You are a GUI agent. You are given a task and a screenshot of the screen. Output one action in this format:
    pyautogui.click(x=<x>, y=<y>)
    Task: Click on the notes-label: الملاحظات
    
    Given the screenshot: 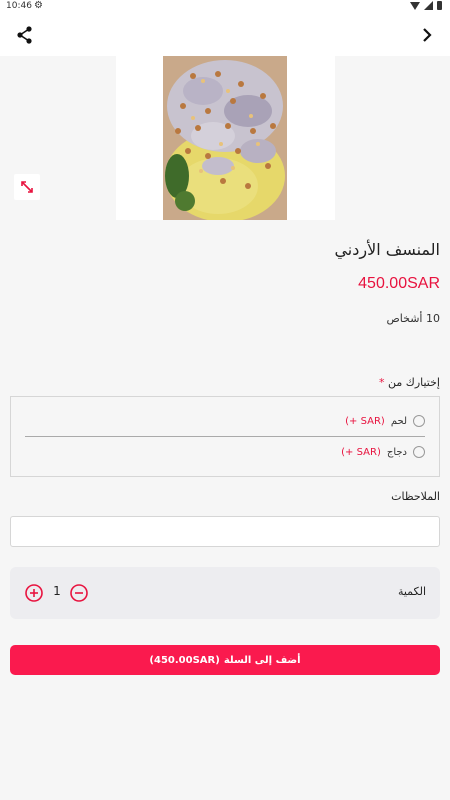 What is the action you would take?
    pyautogui.click(x=415, y=496)
    